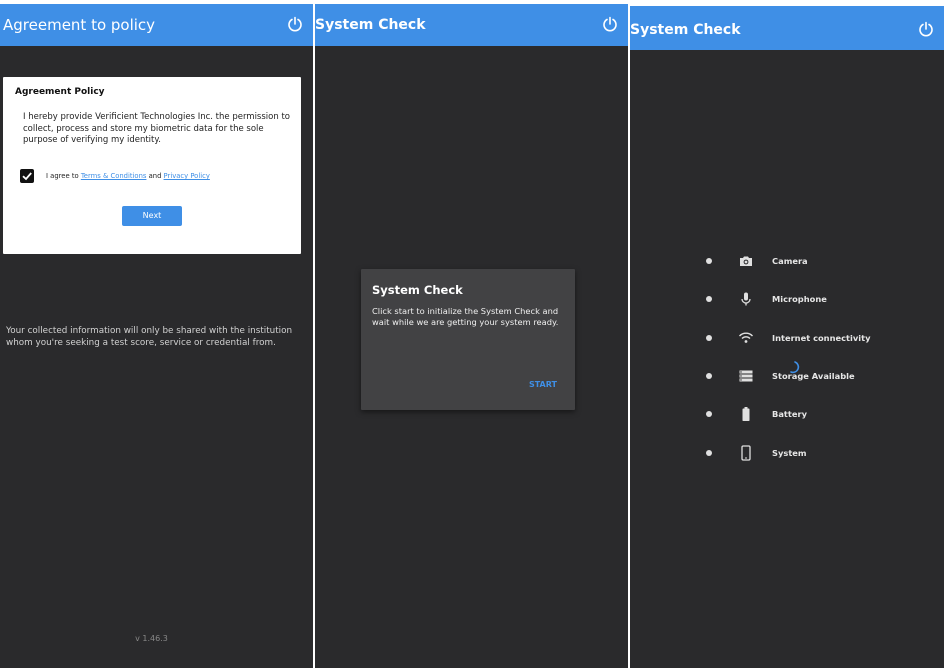 This screenshot has height=668, width=944. I want to click on check-label: Internet connectivity, so click(821, 338).